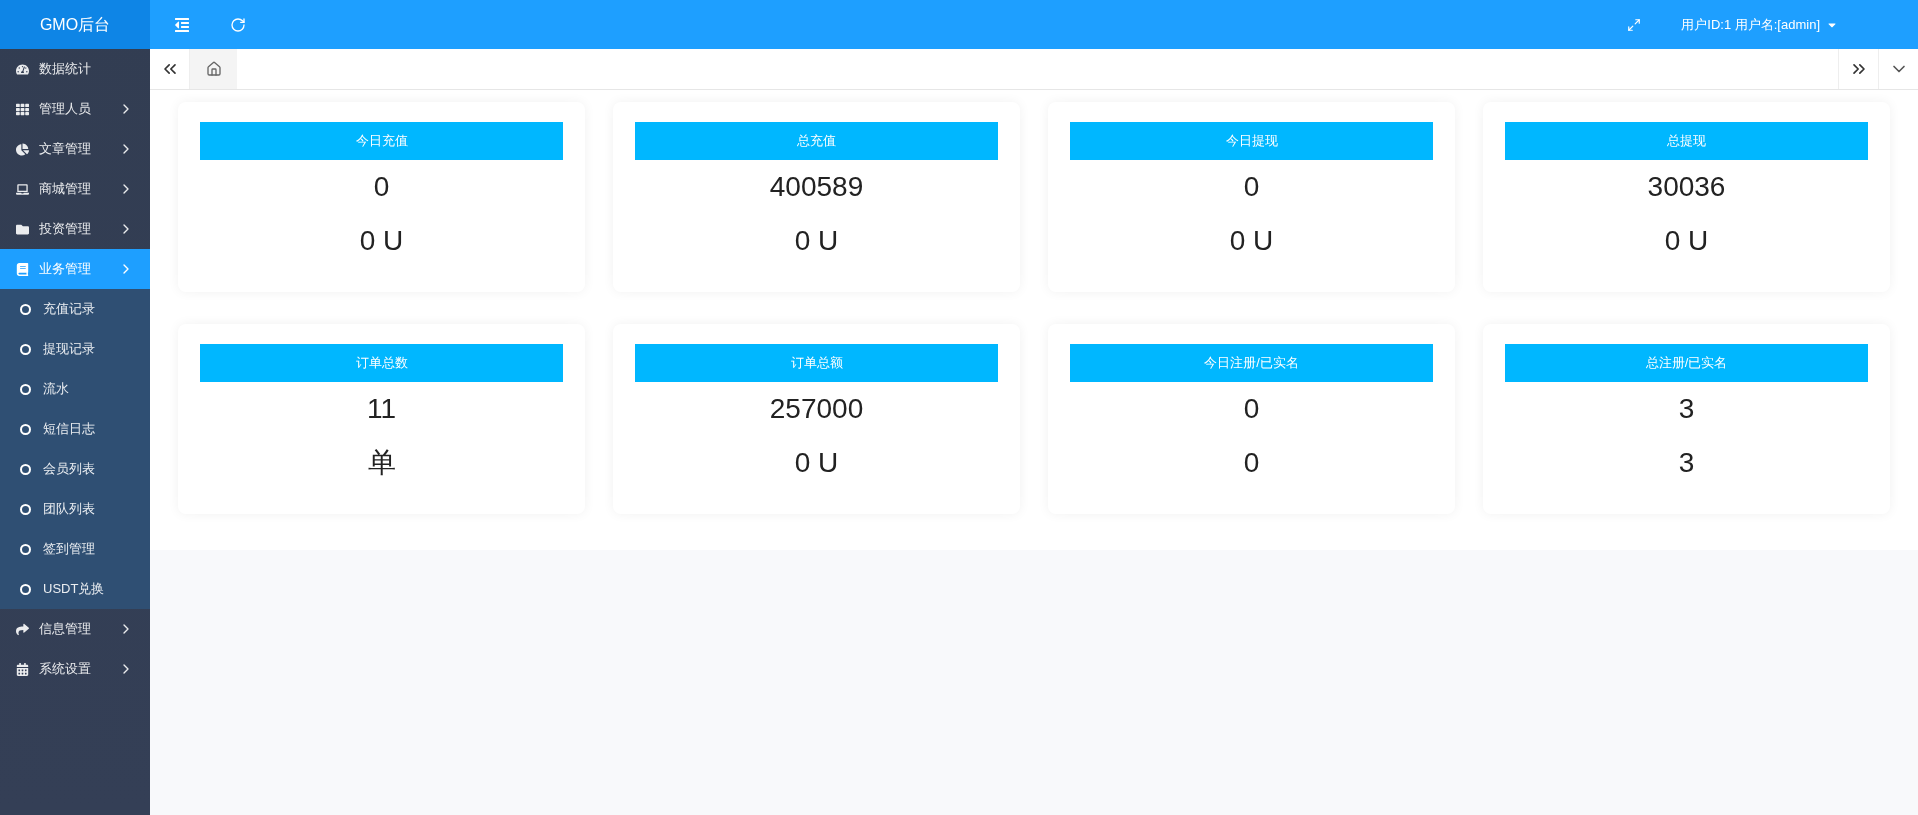 The height and width of the screenshot is (815, 1918). I want to click on stat-card-title: 总提现, so click(1686, 141).